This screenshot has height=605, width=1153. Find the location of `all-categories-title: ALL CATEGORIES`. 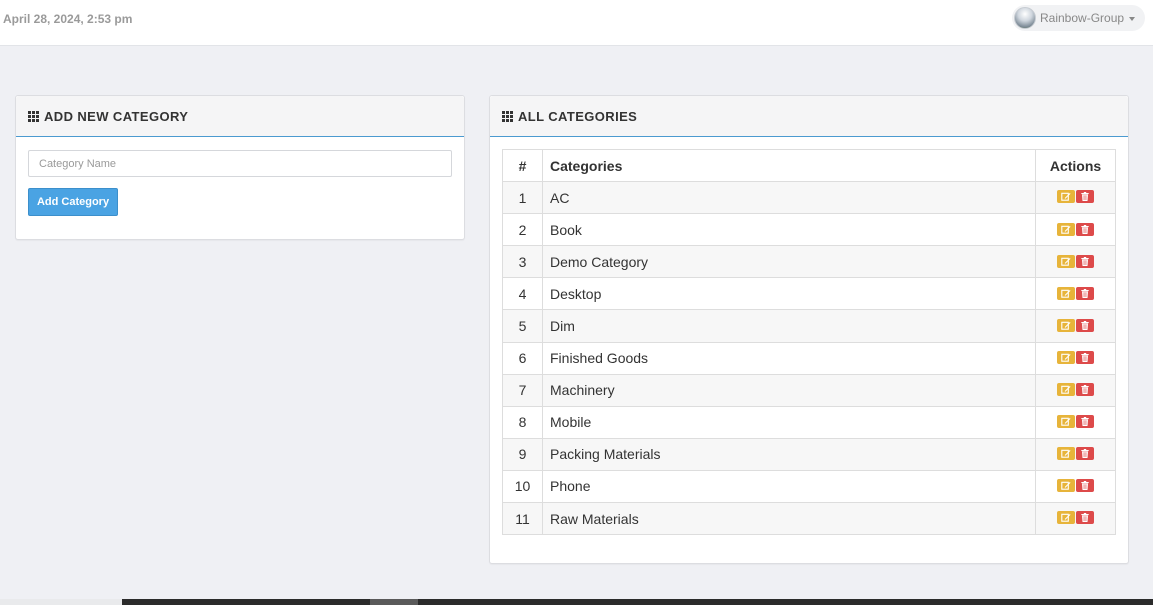

all-categories-title: ALL CATEGORIES is located at coordinates (578, 116).